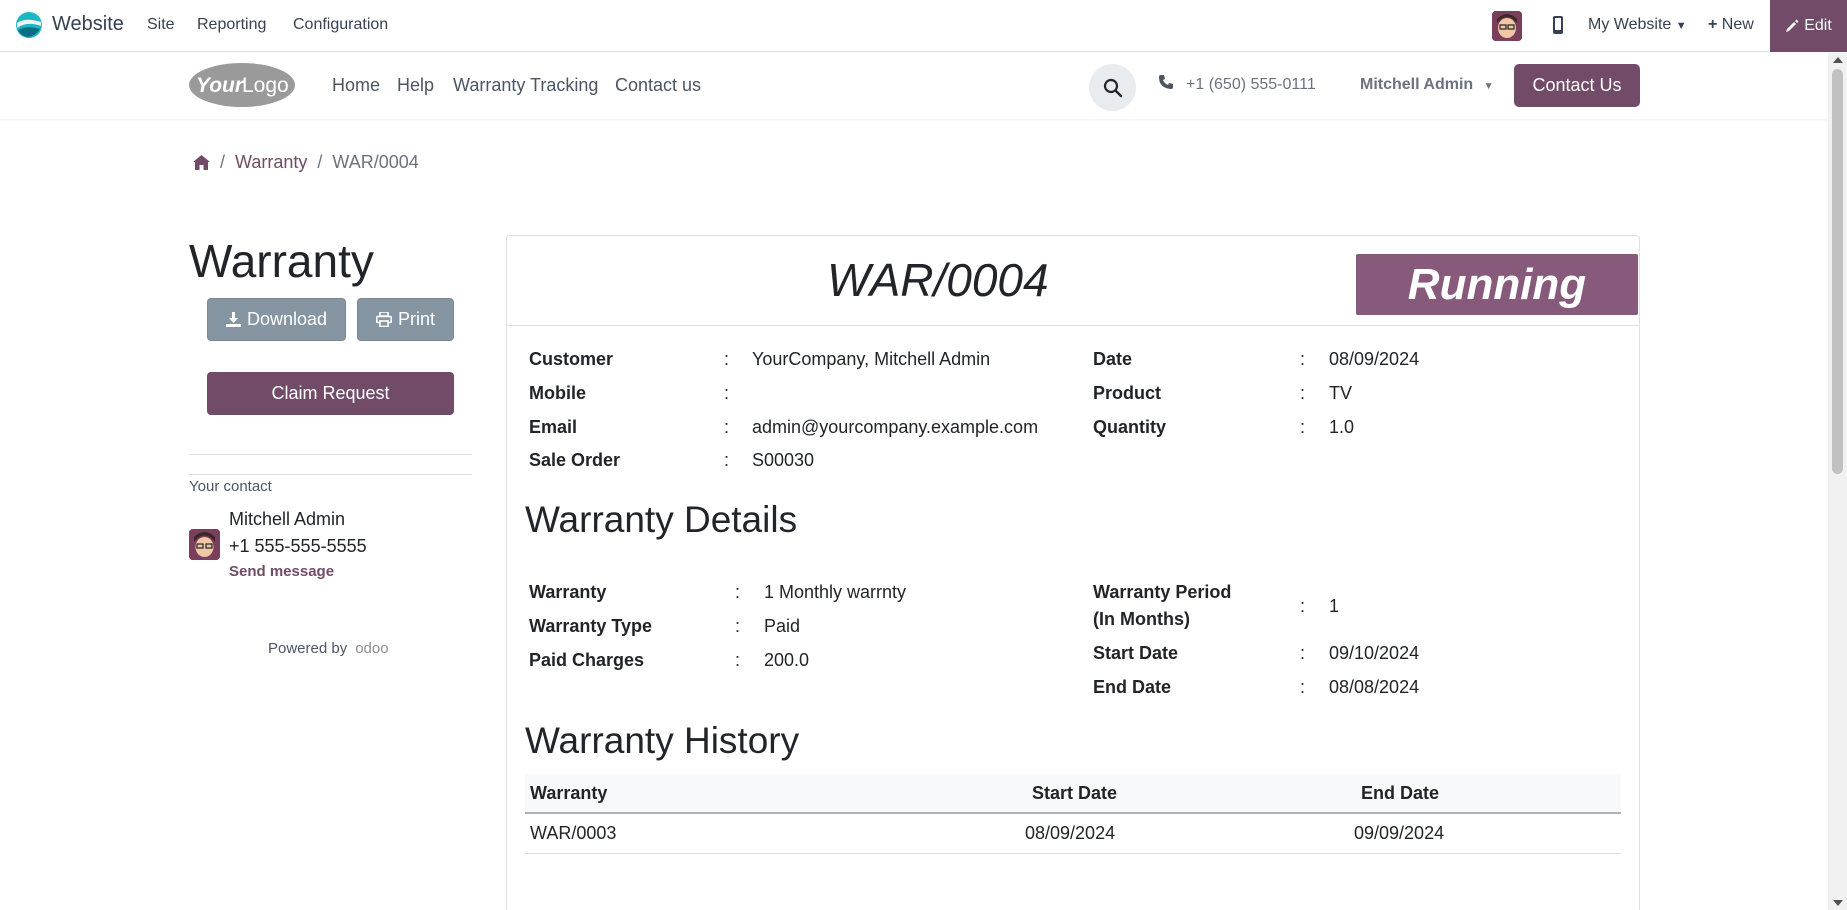 The image size is (1847, 910). What do you see at coordinates (871, 359) in the screenshot?
I see `field-value-customer: YourCompany, Mitchell Admin` at bounding box center [871, 359].